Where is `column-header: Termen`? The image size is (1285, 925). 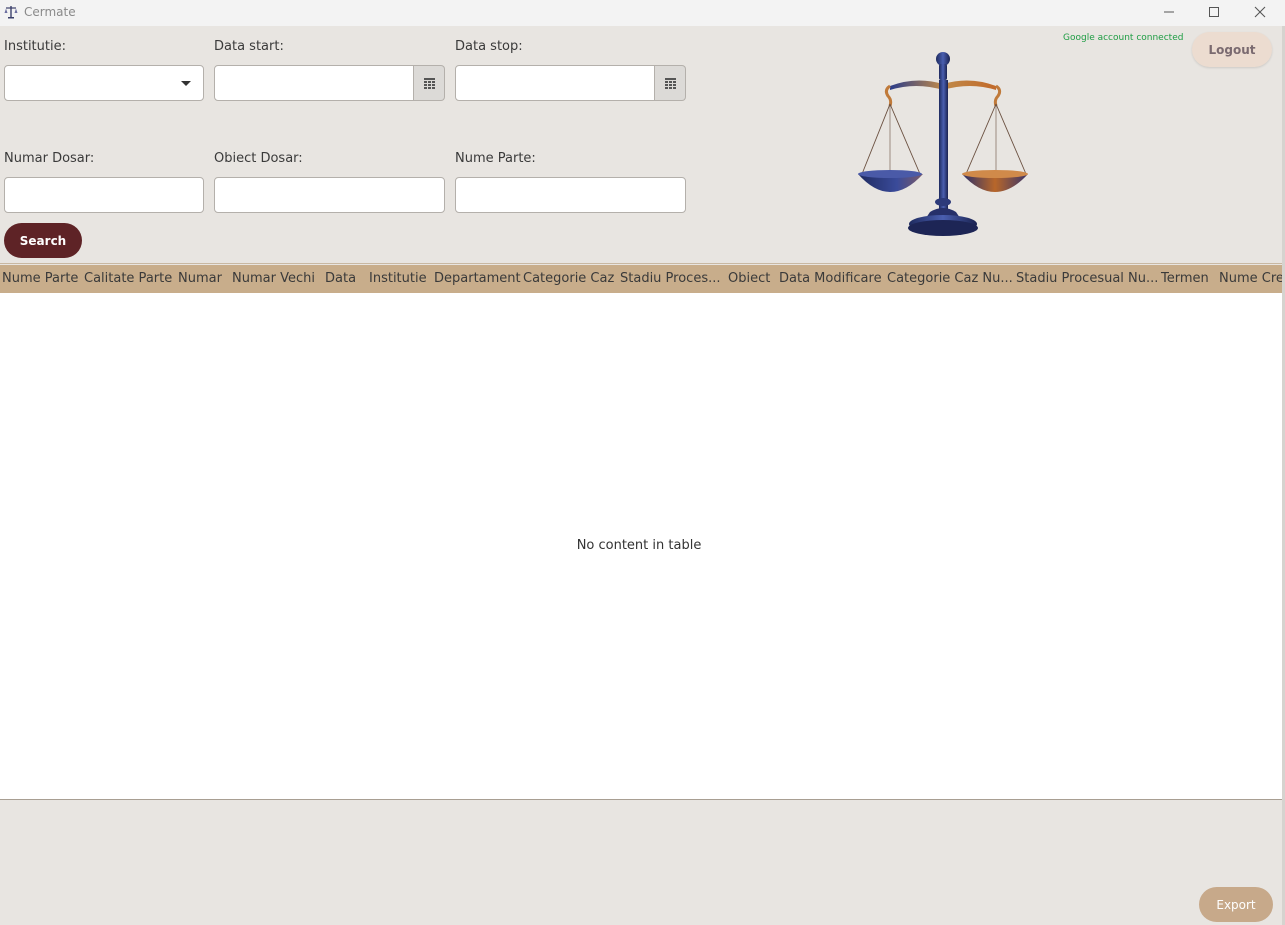 column-header: Termen is located at coordinates (1185, 278).